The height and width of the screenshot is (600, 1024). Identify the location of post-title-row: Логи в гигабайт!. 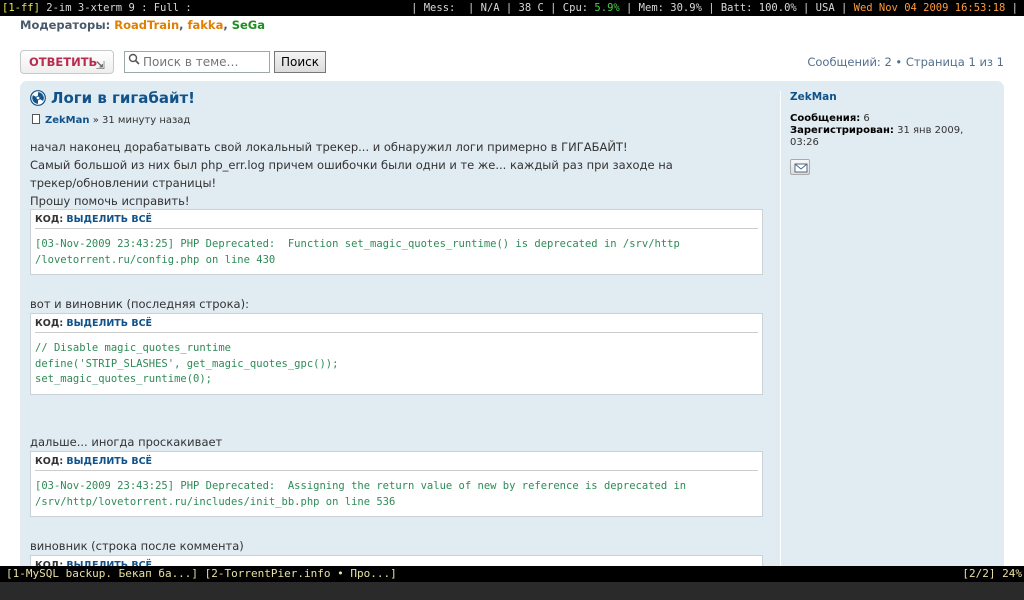
(112, 98).